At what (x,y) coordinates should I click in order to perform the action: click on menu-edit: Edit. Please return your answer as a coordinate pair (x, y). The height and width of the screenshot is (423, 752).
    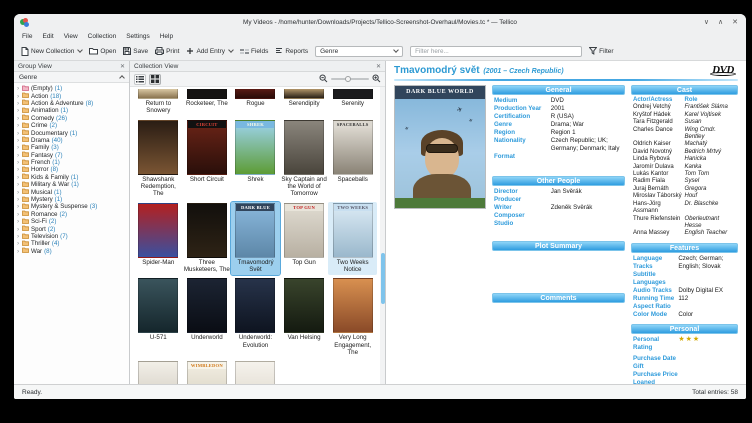
    Looking at the image, I should click on (47, 36).